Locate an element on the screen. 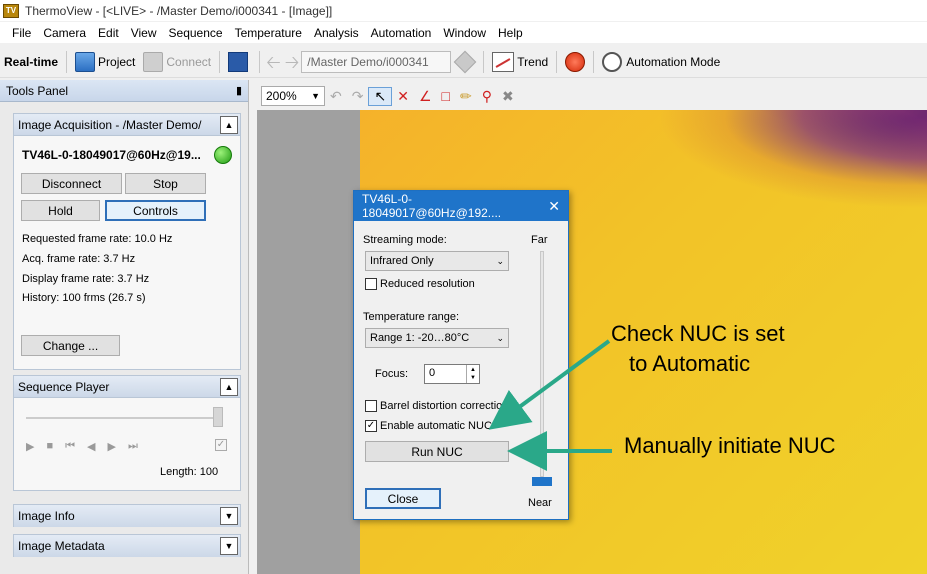 The height and width of the screenshot is (574, 927). annotation-manual-nuc: Manually initiate NUC is located at coordinates (730, 445).